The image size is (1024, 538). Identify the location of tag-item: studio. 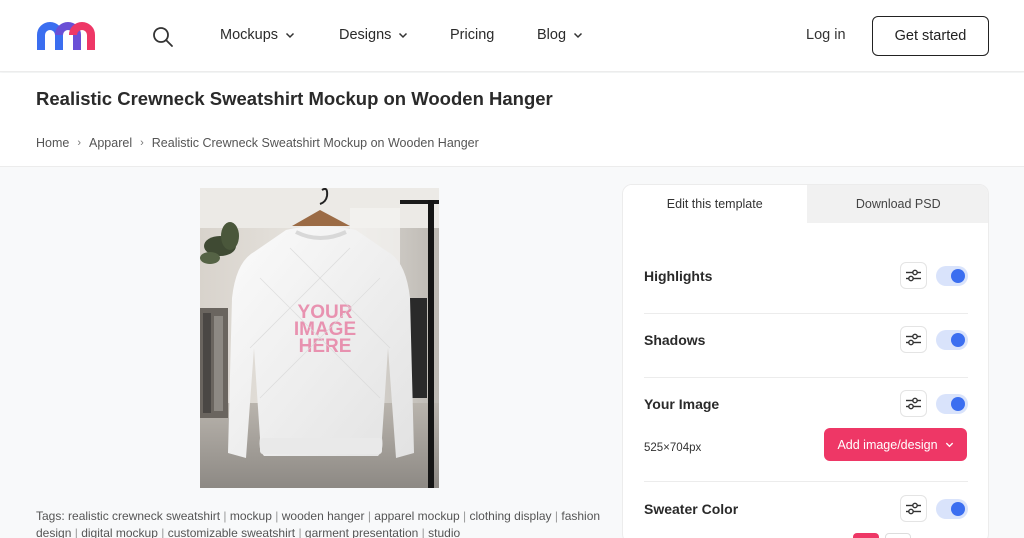
(444, 532).